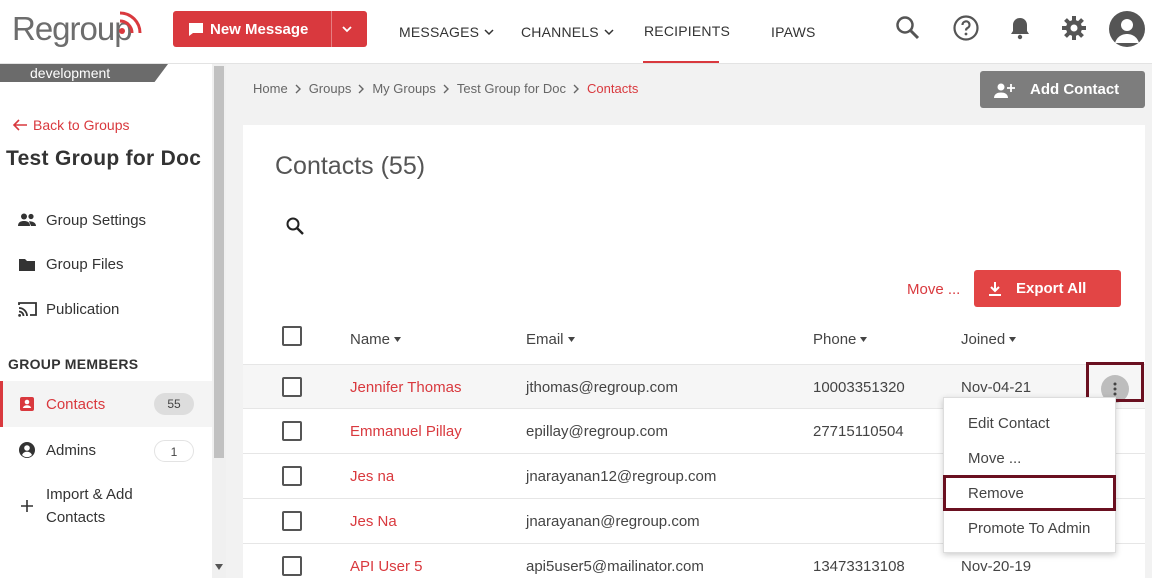 The image size is (1152, 578). I want to click on environment-badge: development, so click(84, 73).